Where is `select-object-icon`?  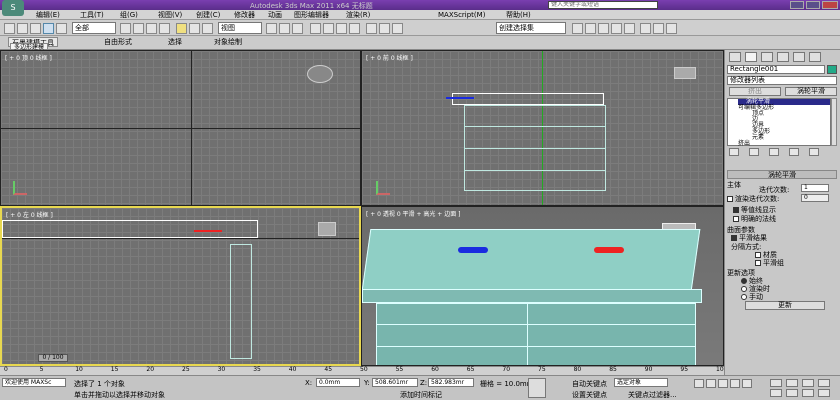
select-object-icon is located at coordinates (125, 28).